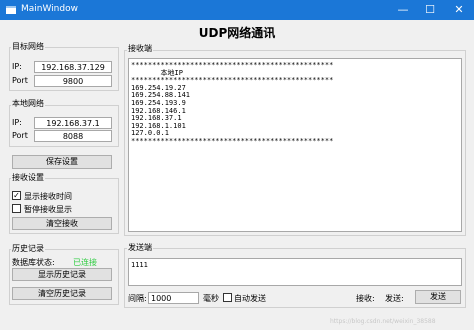 The image size is (474, 330). I want to click on interval-input: 1000, so click(173, 298).